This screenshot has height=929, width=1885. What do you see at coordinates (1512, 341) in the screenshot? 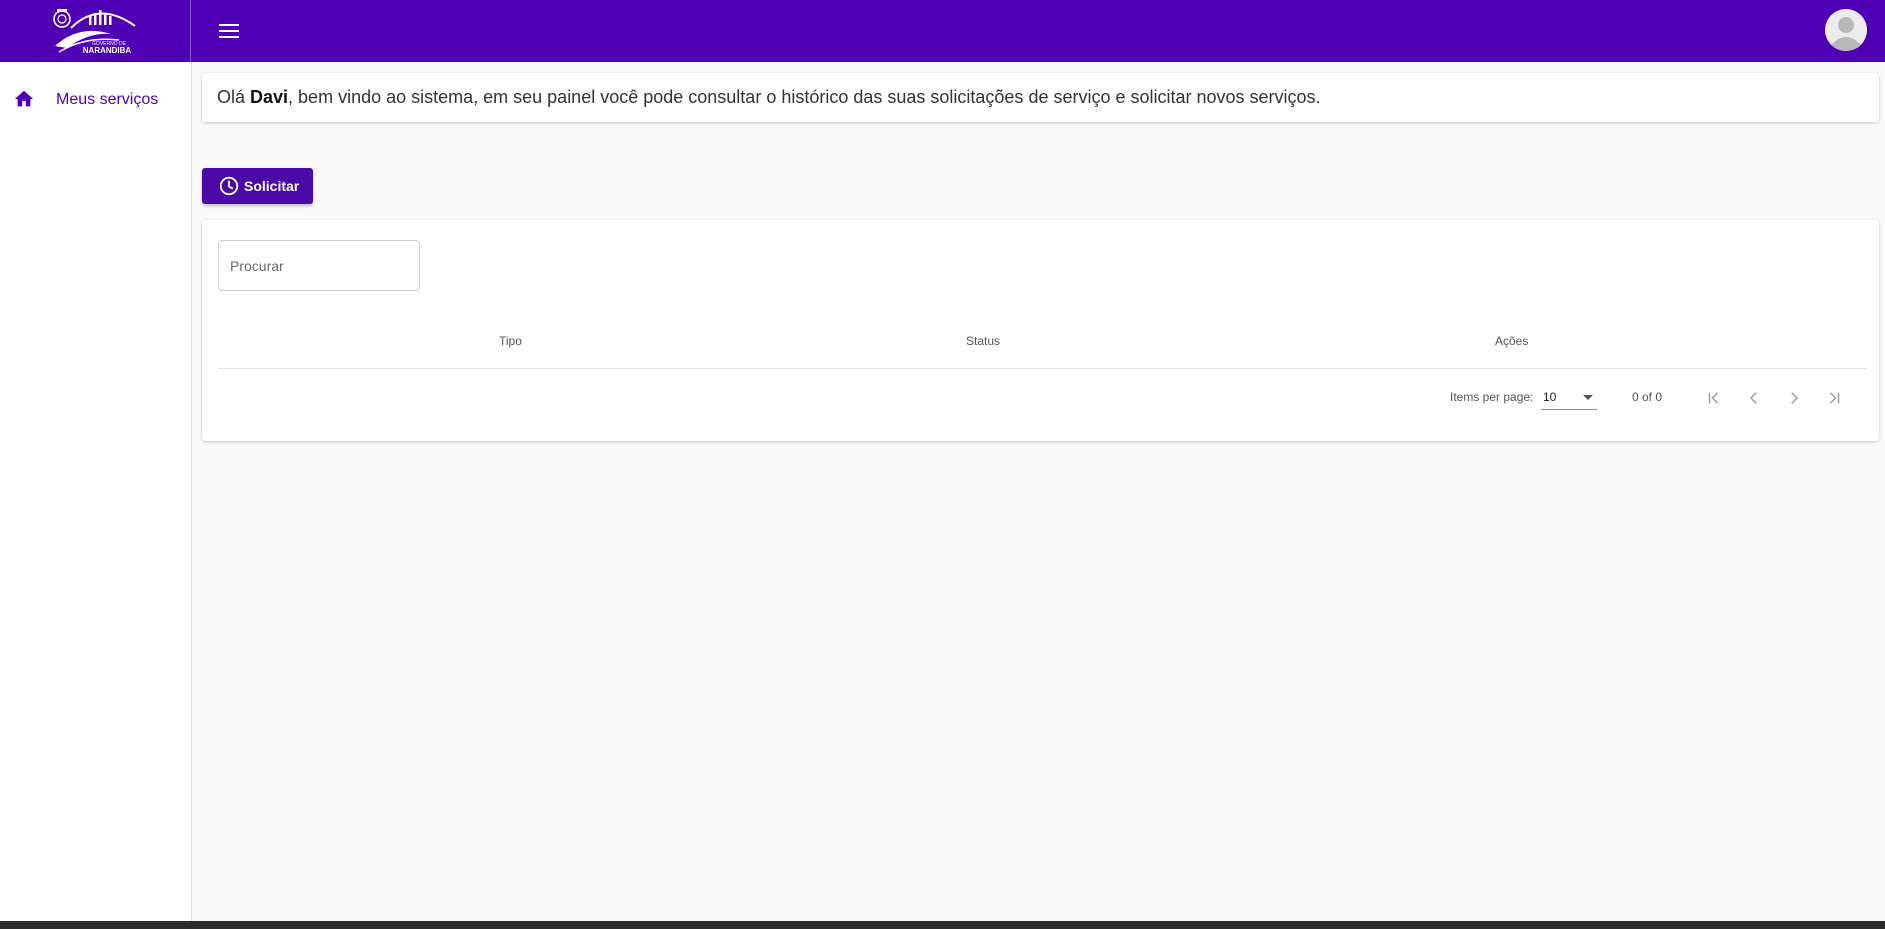
I see `column-header-acoes: Ações` at bounding box center [1512, 341].